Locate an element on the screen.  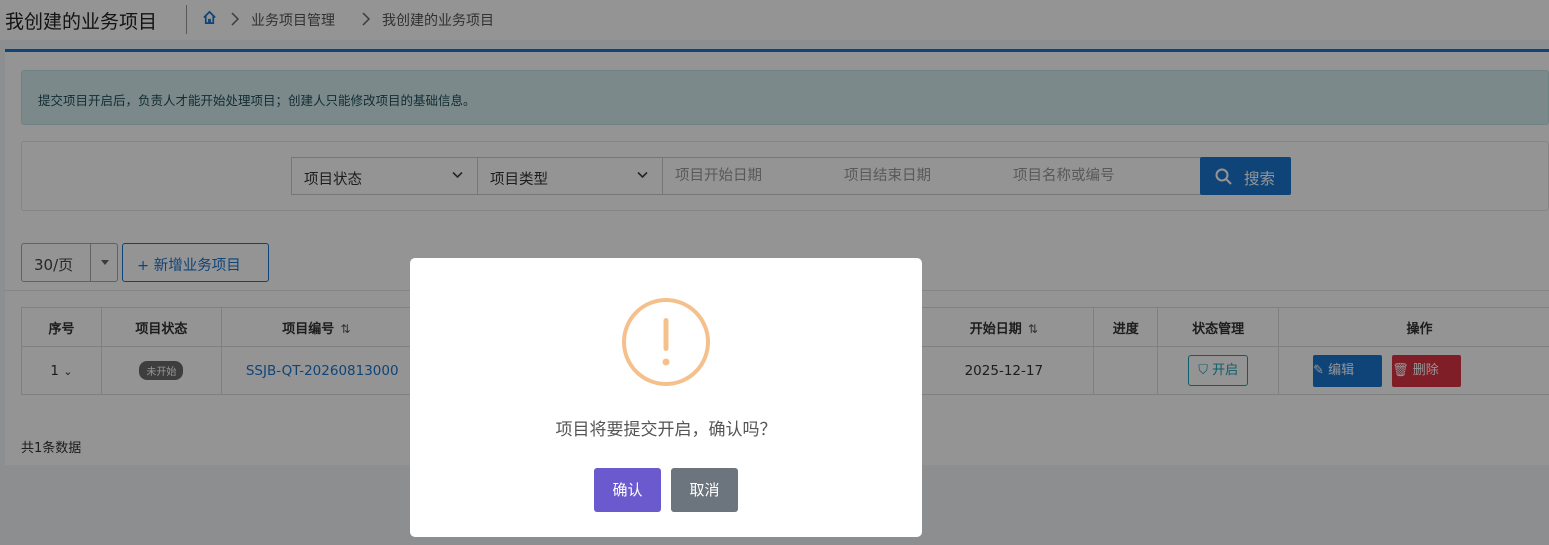
cancel-button: 取消 is located at coordinates (704, 490).